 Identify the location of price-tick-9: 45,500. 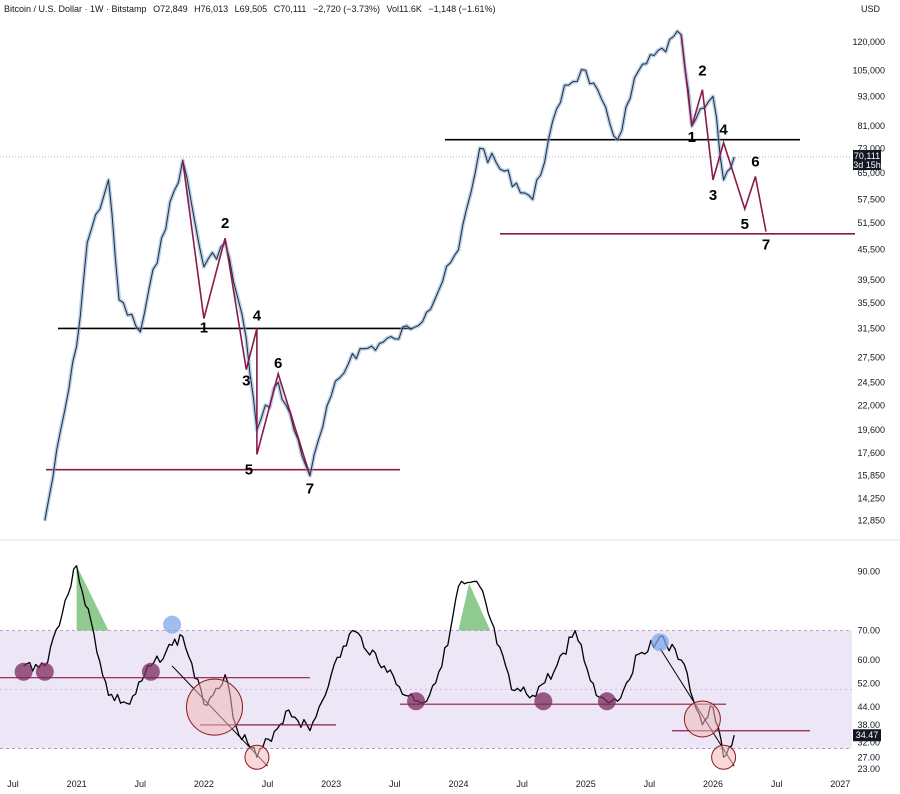
(871, 250).